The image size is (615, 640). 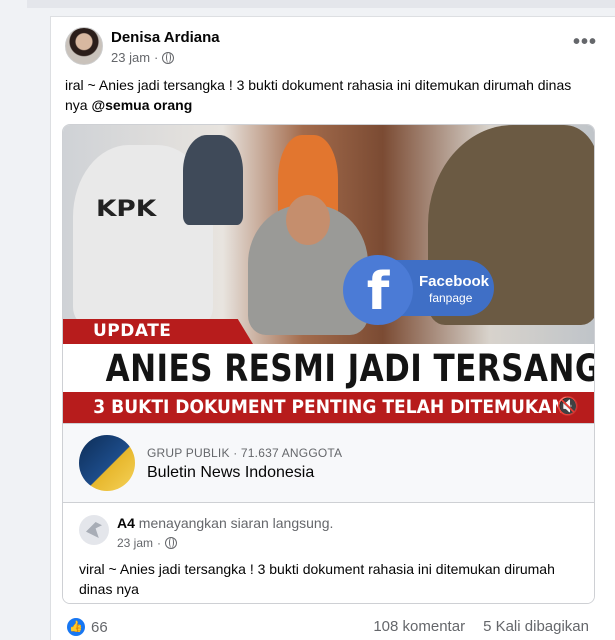 I want to click on post-header: Denisa Ardiana 23 jam · •••, so click(x=333, y=47).